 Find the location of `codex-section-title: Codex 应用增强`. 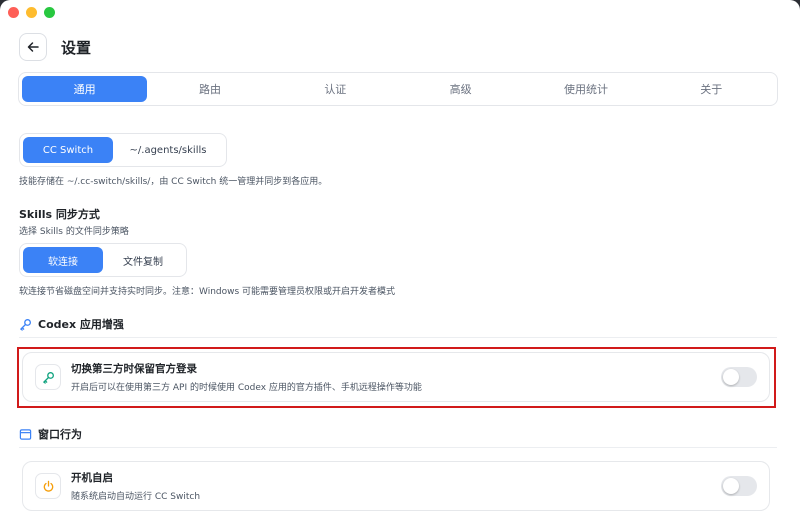

codex-section-title: Codex 应用增强 is located at coordinates (81, 324).